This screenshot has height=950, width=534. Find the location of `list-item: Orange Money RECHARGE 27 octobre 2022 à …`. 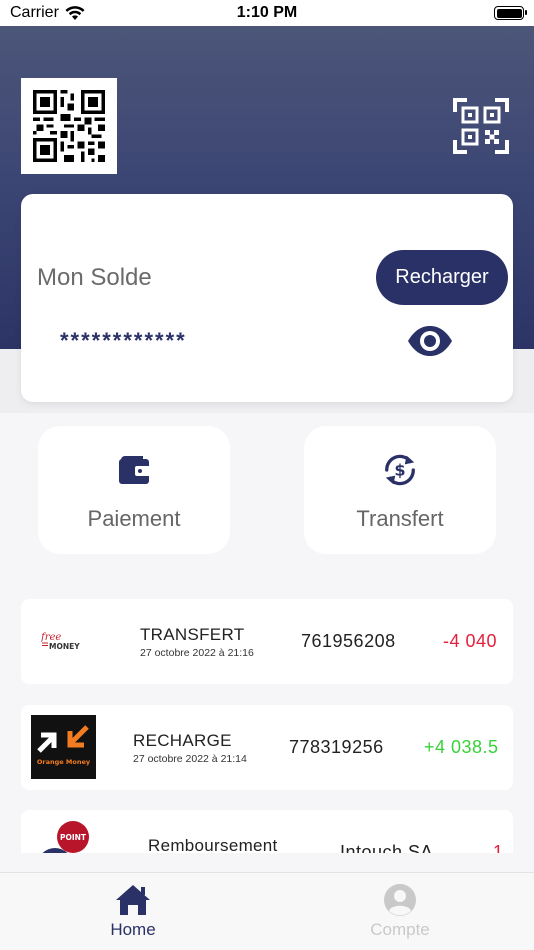

list-item: Orange Money RECHARGE 27 octobre 2022 à … is located at coordinates (267, 747).